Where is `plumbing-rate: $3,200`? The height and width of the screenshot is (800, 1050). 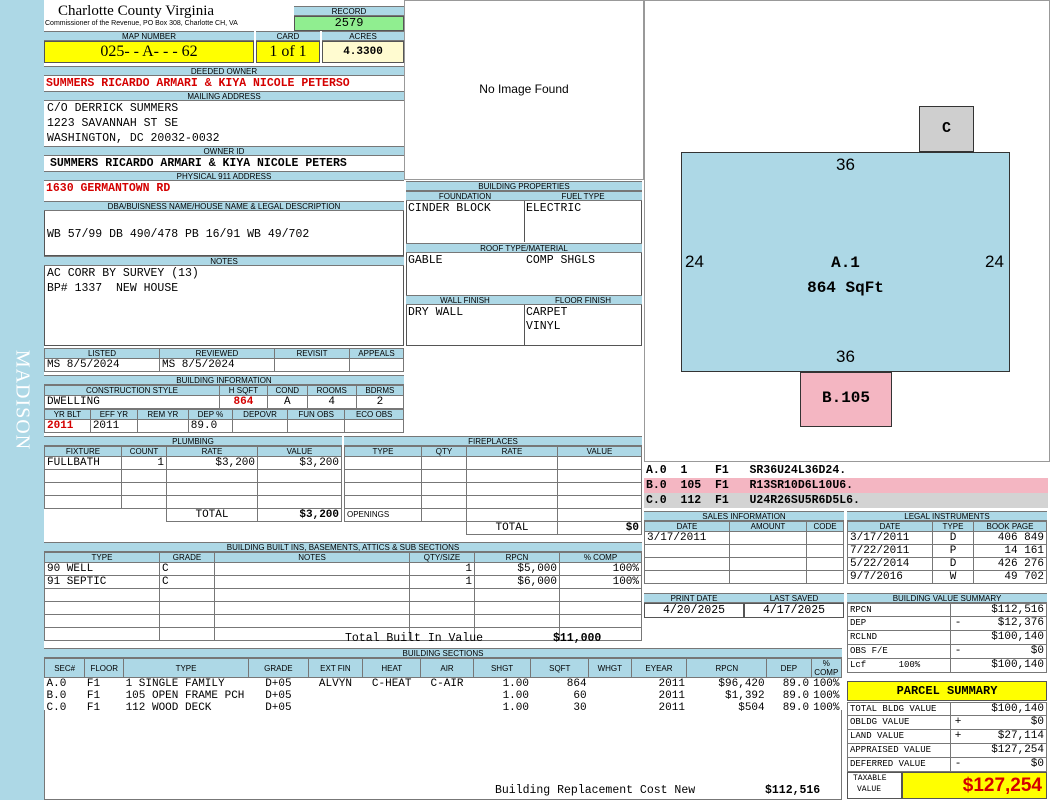 plumbing-rate: $3,200 is located at coordinates (212, 463).